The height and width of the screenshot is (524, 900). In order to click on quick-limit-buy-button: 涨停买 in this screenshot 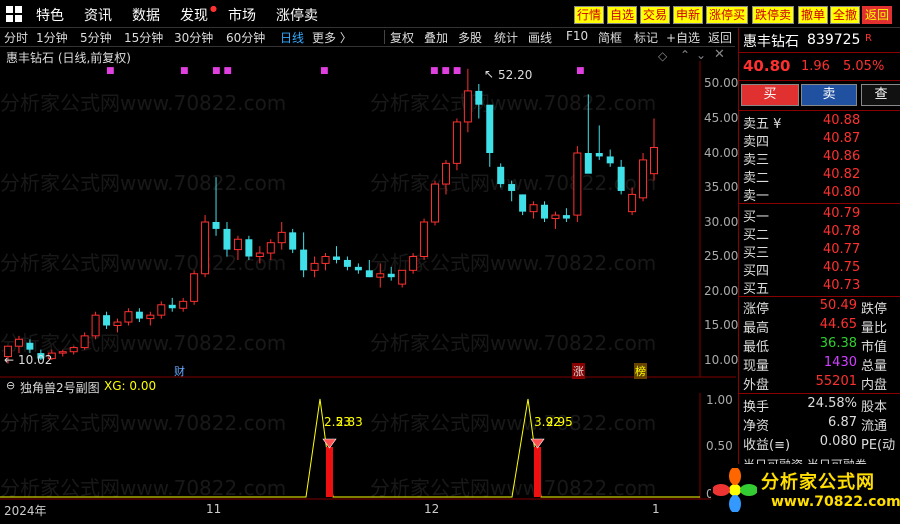, I will do `click(727, 15)`.